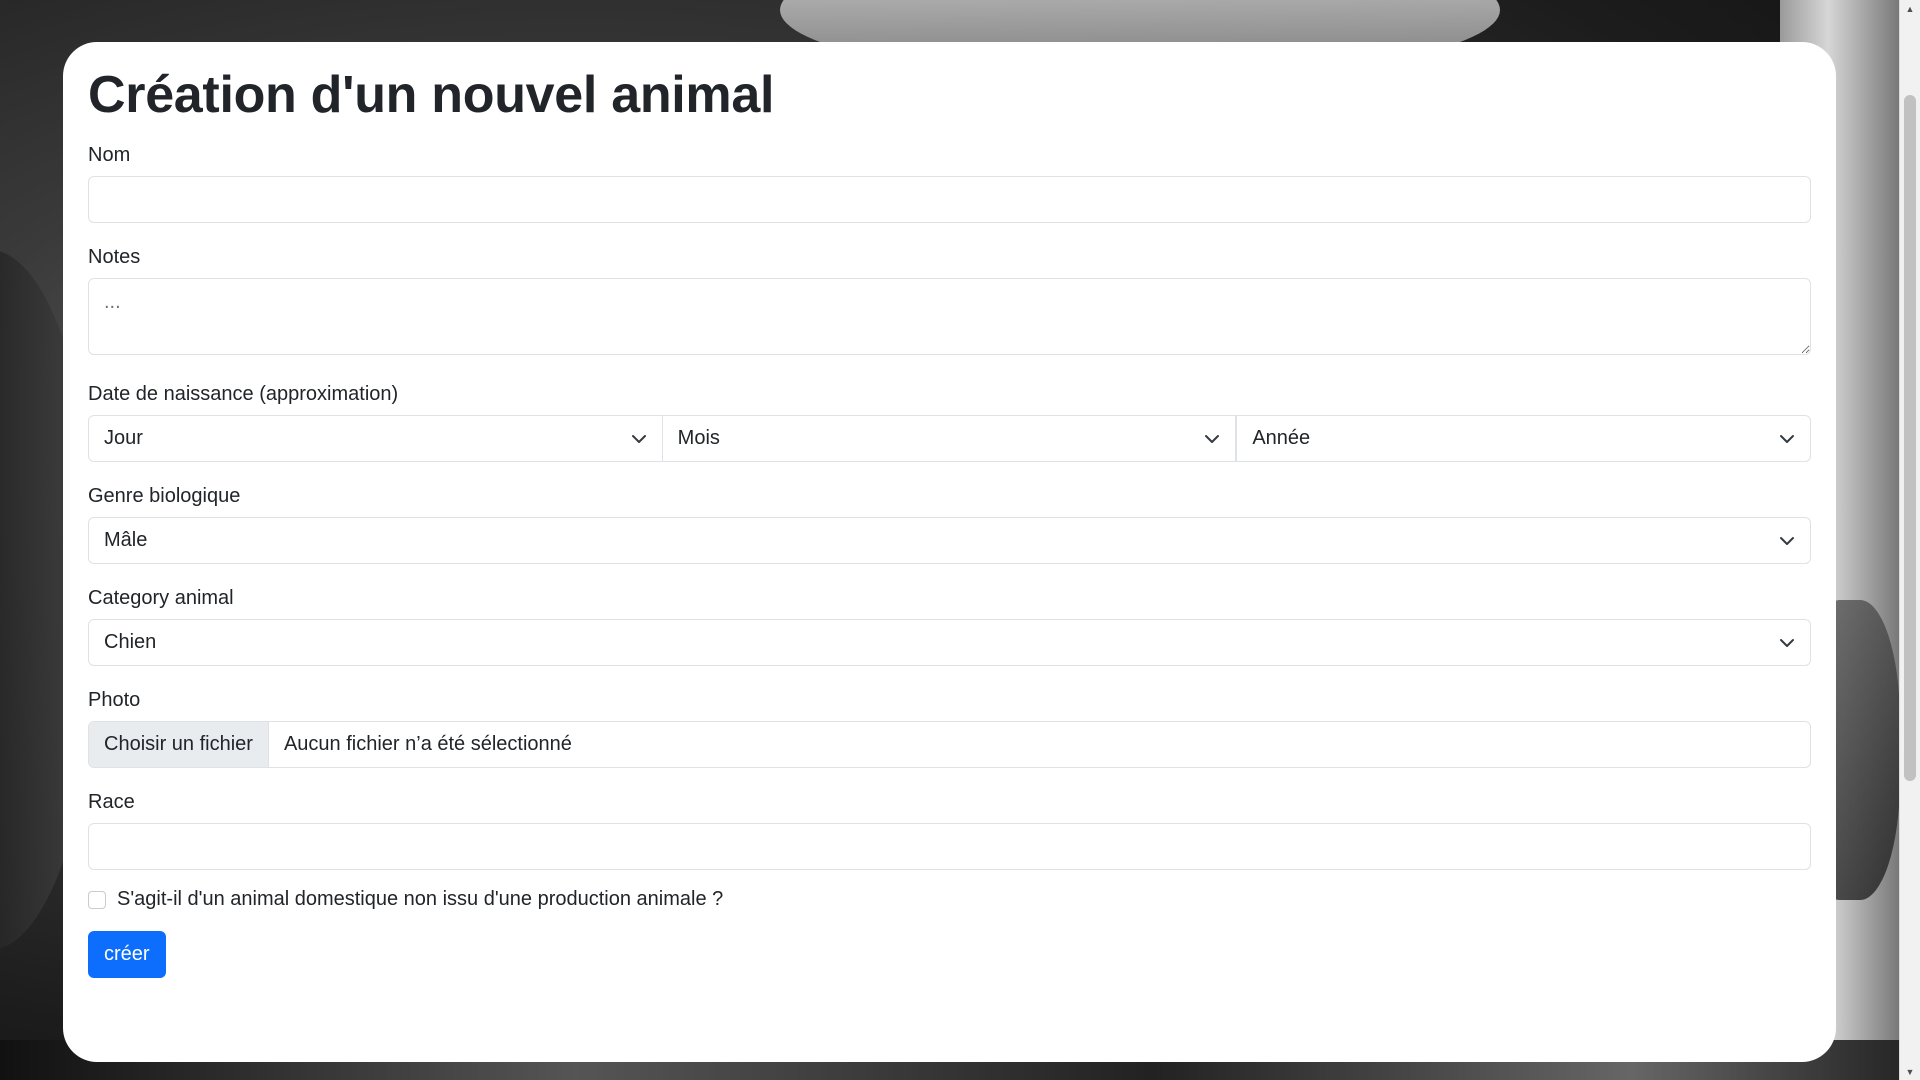 Image resolution: width=1920 pixels, height=1080 pixels. Describe the element at coordinates (949, 642) in the screenshot. I see `category-select: Chien` at that location.